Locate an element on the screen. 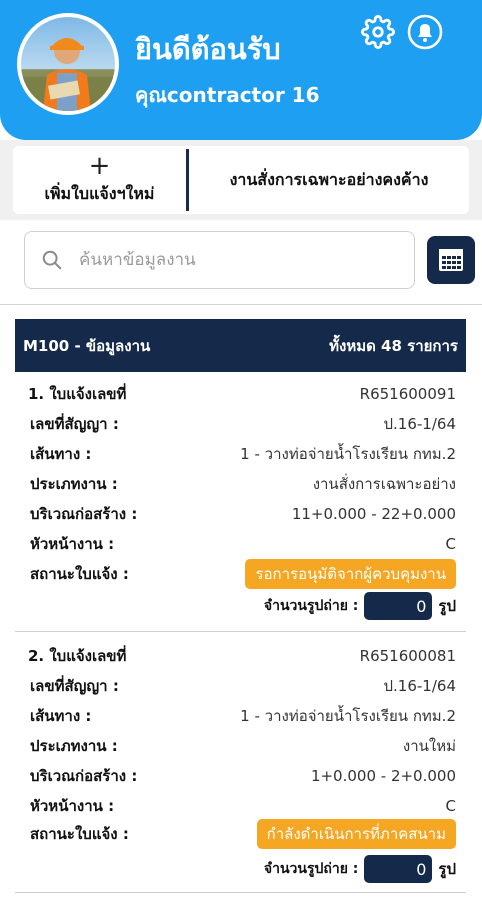 Image resolution: width=482 pixels, height=900 pixels. add-notice-label: เพิ่มใบแจ้งฯใหม่ is located at coordinates (99, 193).